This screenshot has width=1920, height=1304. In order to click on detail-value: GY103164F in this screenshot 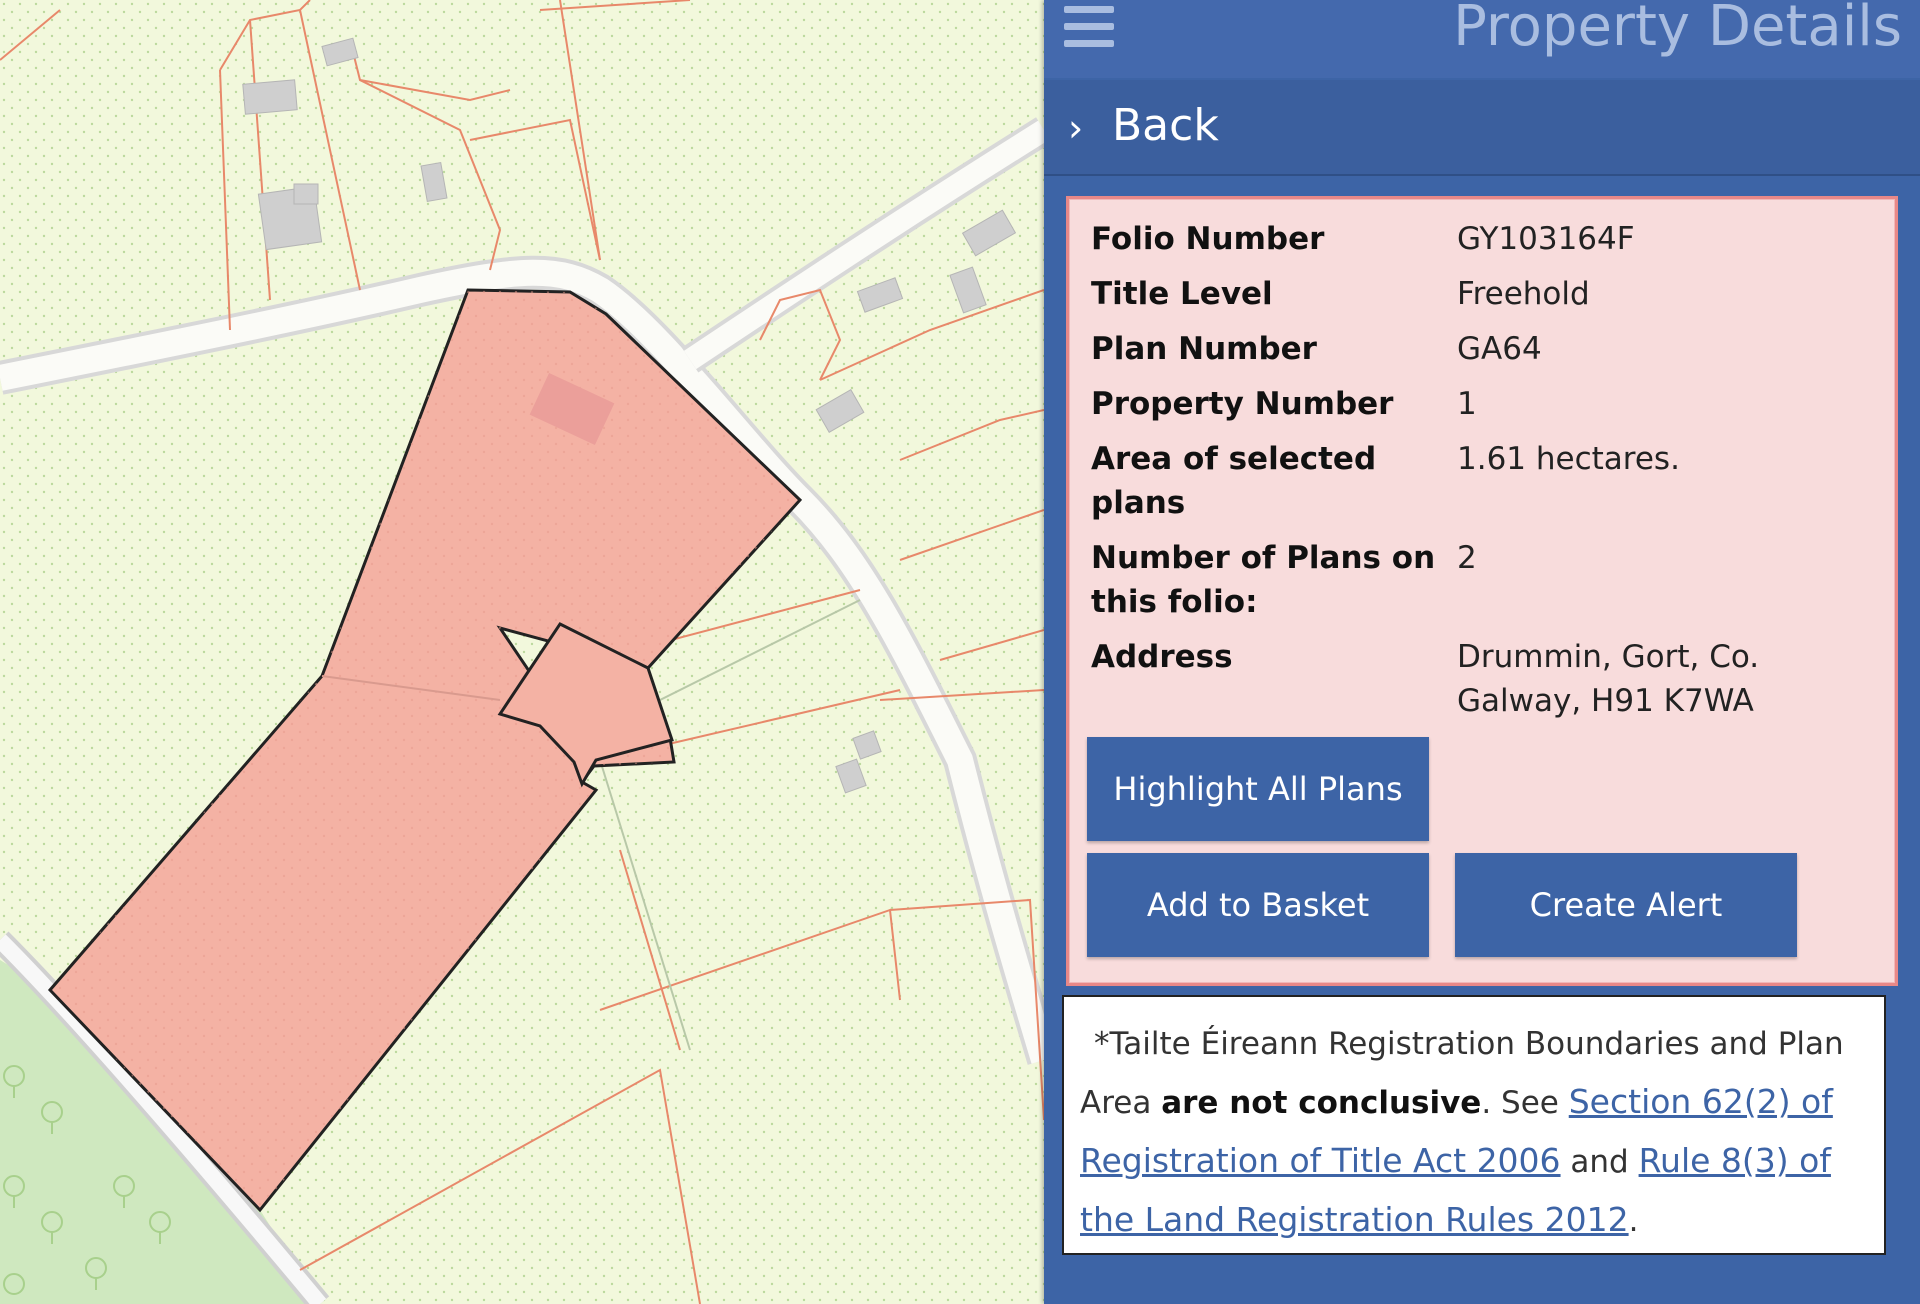, I will do `click(1546, 239)`.